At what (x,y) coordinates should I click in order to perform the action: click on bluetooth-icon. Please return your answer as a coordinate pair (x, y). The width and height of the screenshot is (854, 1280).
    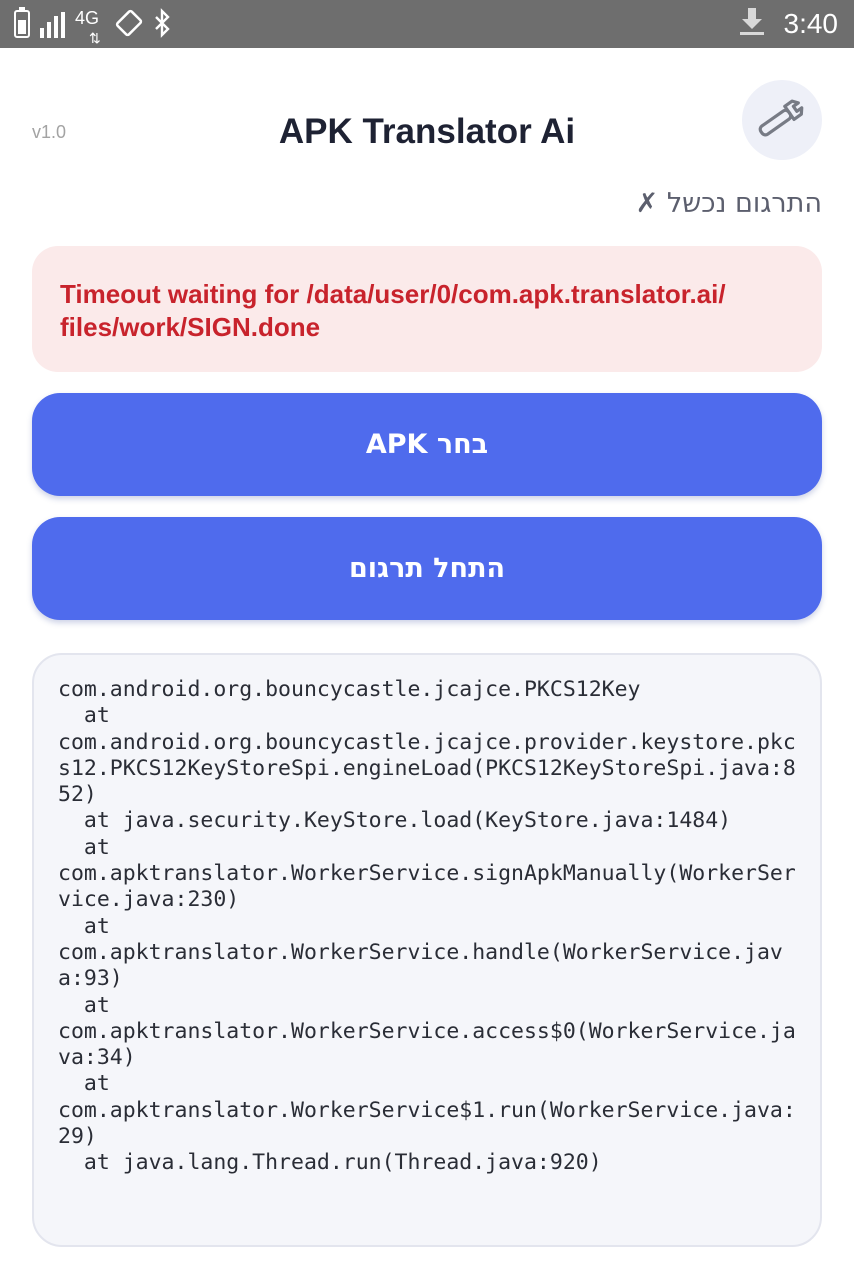
    Looking at the image, I should click on (162, 26).